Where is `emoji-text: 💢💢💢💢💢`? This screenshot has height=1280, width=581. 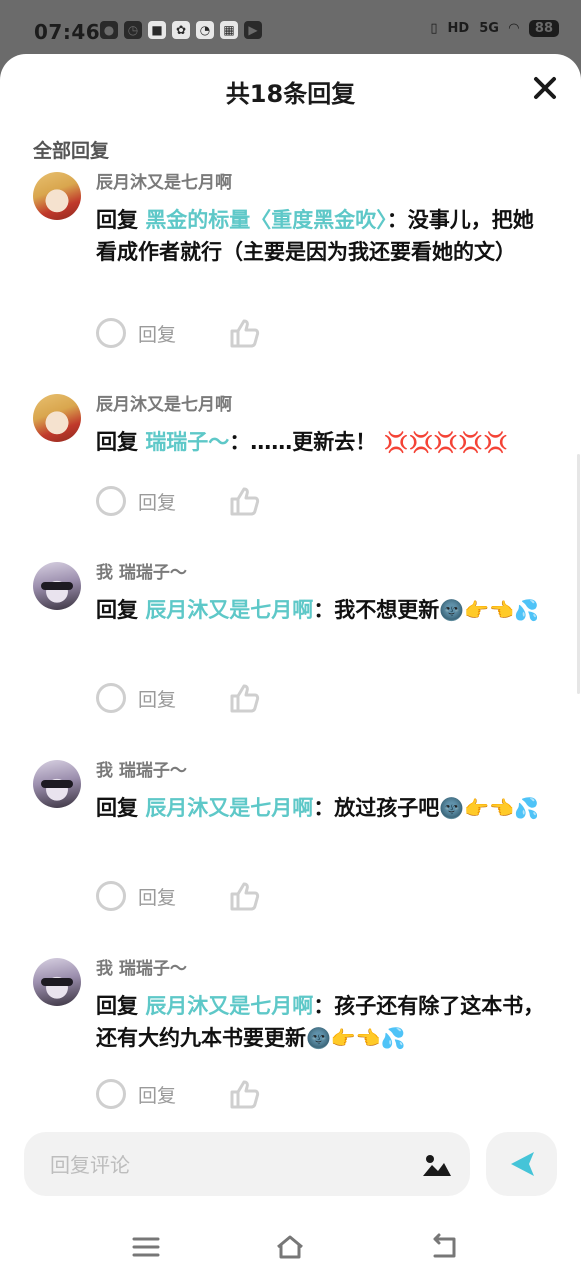
emoji-text: 💢💢💢💢💢 is located at coordinates (446, 442).